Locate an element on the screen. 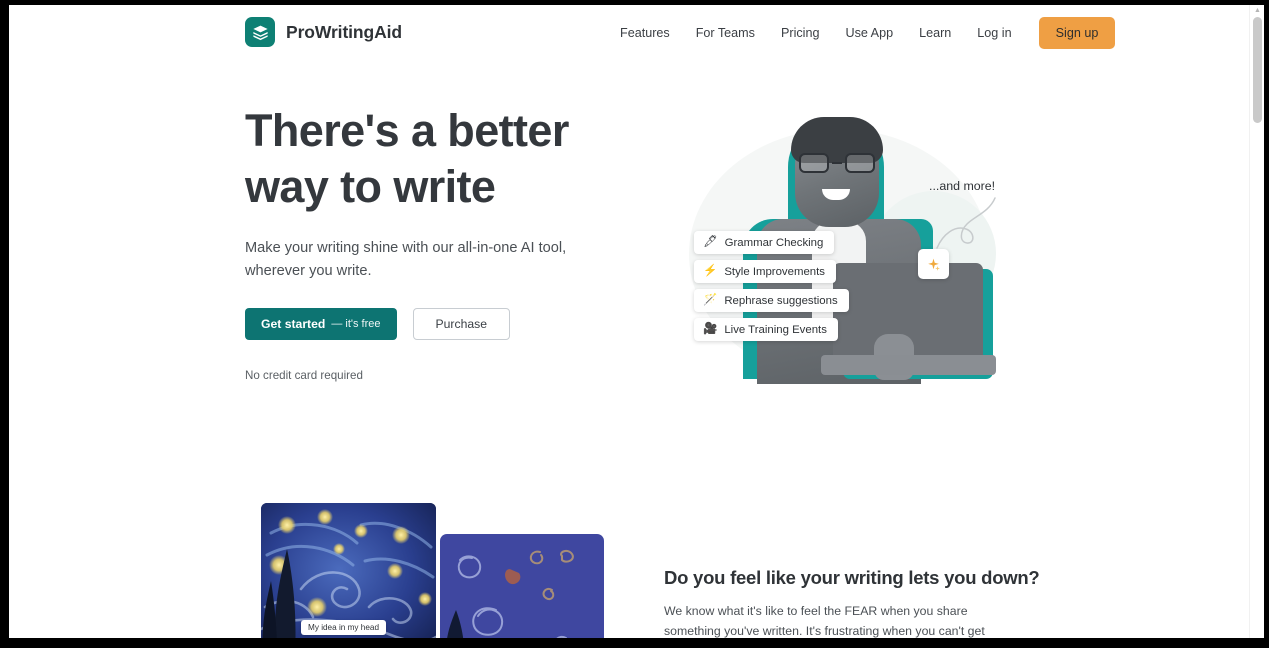 The image size is (1269, 648). glasses-icon is located at coordinates (837, 163).